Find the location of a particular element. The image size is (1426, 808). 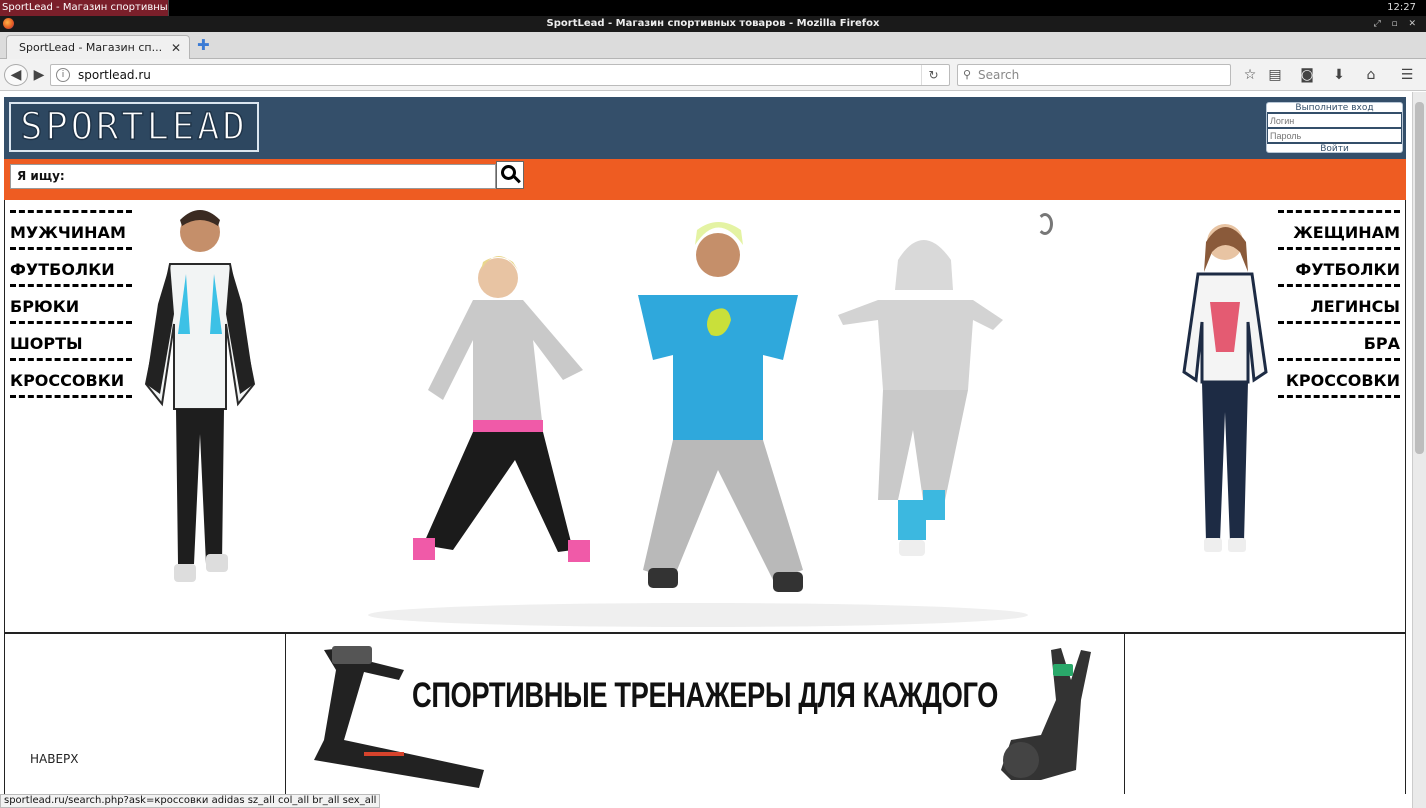

site-search-band: Я ищу: is located at coordinates (705, 179).